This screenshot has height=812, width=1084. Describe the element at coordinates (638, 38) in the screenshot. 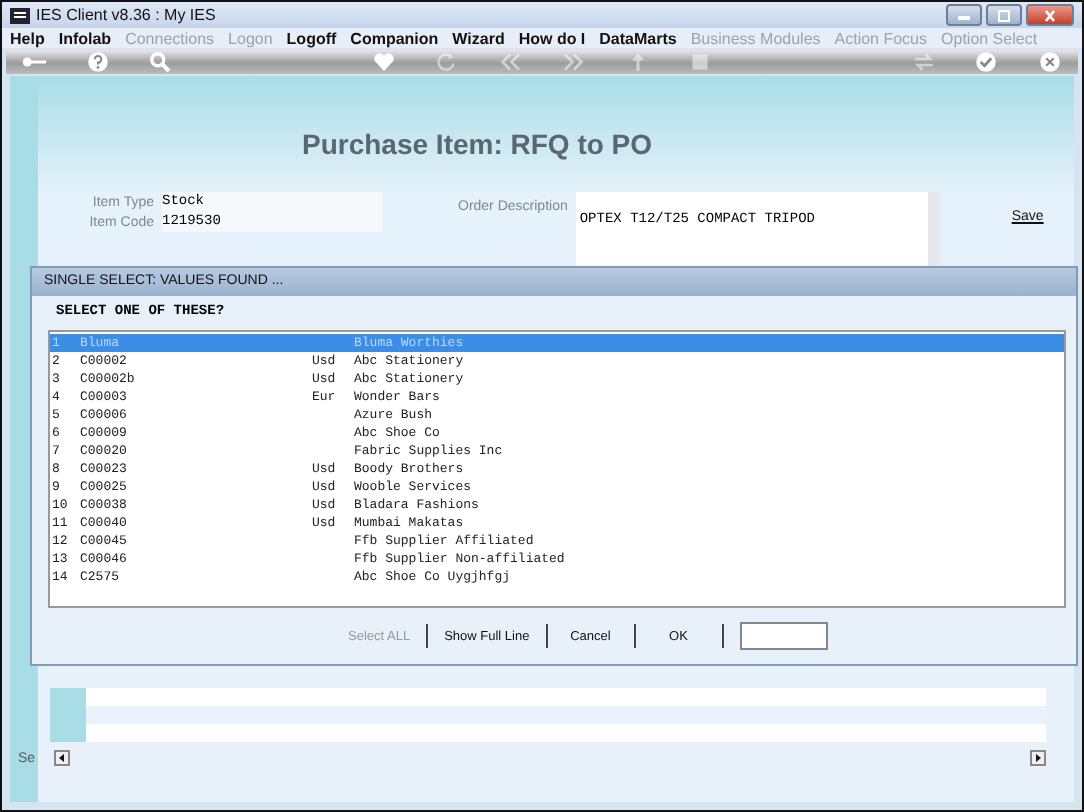

I see `menu-item: DataMarts` at that location.